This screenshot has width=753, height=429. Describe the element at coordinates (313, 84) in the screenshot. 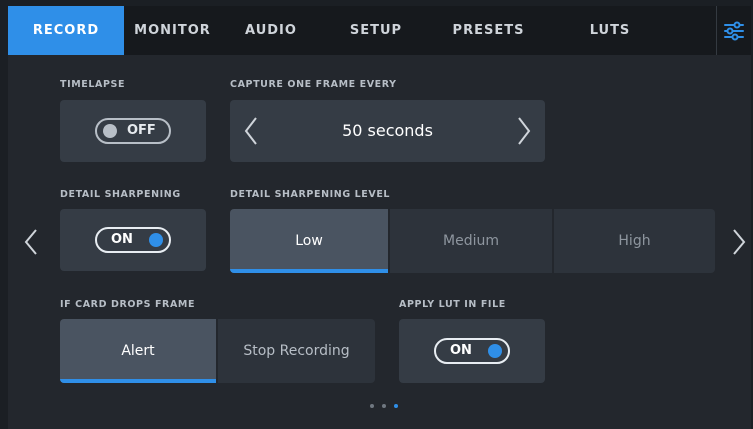

I see `capture-interval-label: CAPTURE ONE FRAME EVERY` at that location.